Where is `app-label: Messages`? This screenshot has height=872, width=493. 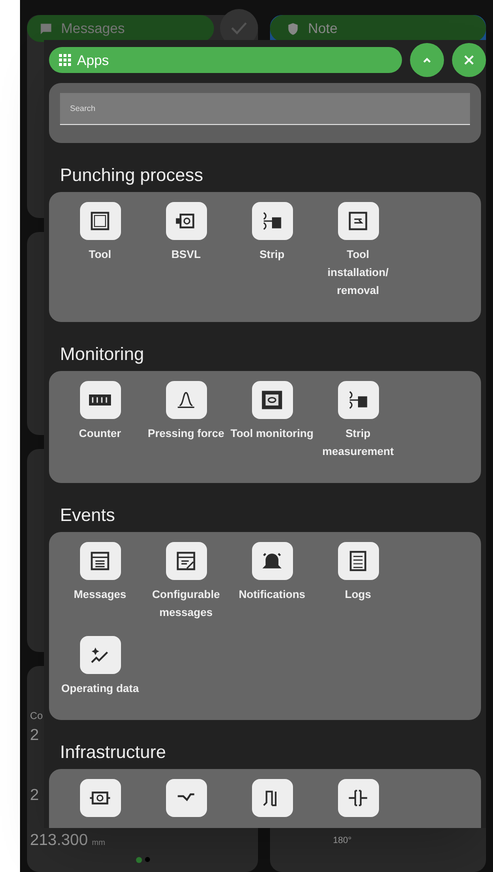
app-label: Messages is located at coordinates (100, 595).